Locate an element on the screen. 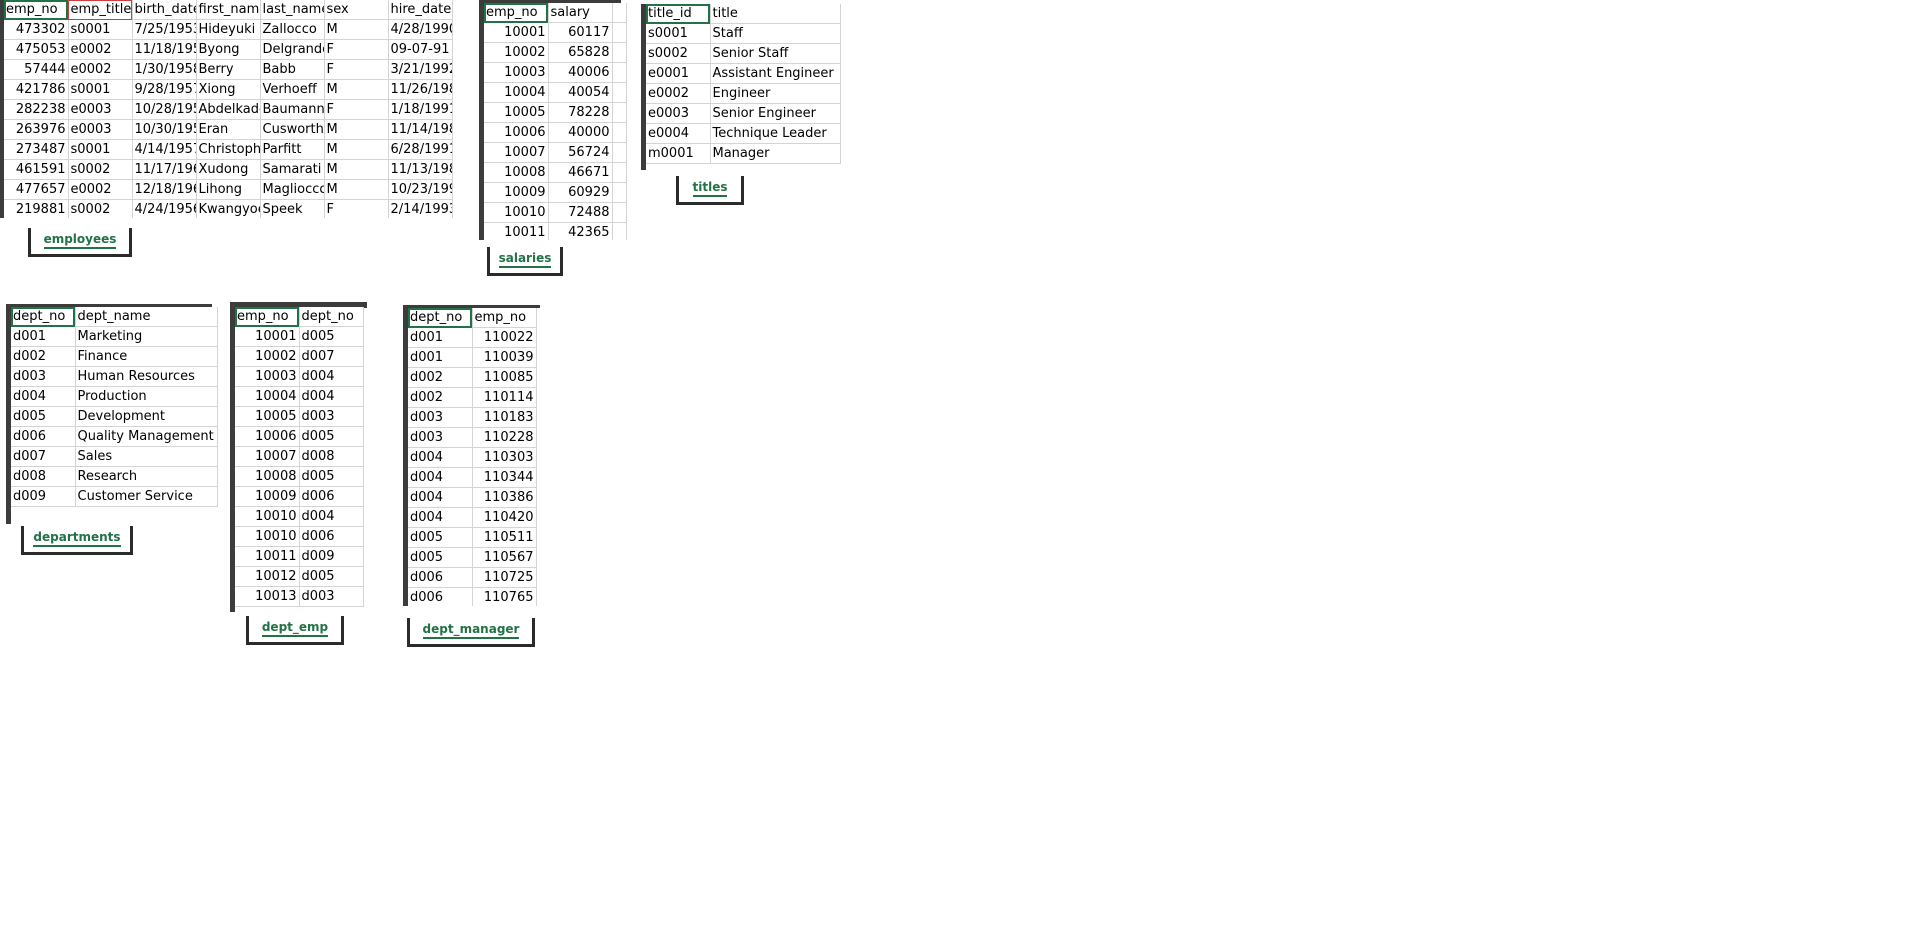 The height and width of the screenshot is (935, 1910). table-cell: 10004 is located at coordinates (516, 92).